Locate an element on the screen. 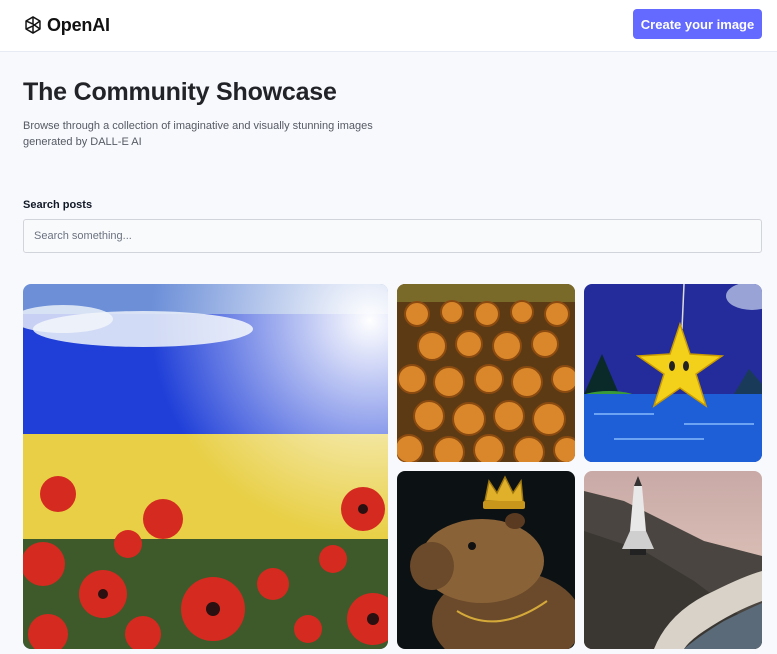 The height and width of the screenshot is (654, 777). gallery-image-sunflowers is located at coordinates (486, 373).